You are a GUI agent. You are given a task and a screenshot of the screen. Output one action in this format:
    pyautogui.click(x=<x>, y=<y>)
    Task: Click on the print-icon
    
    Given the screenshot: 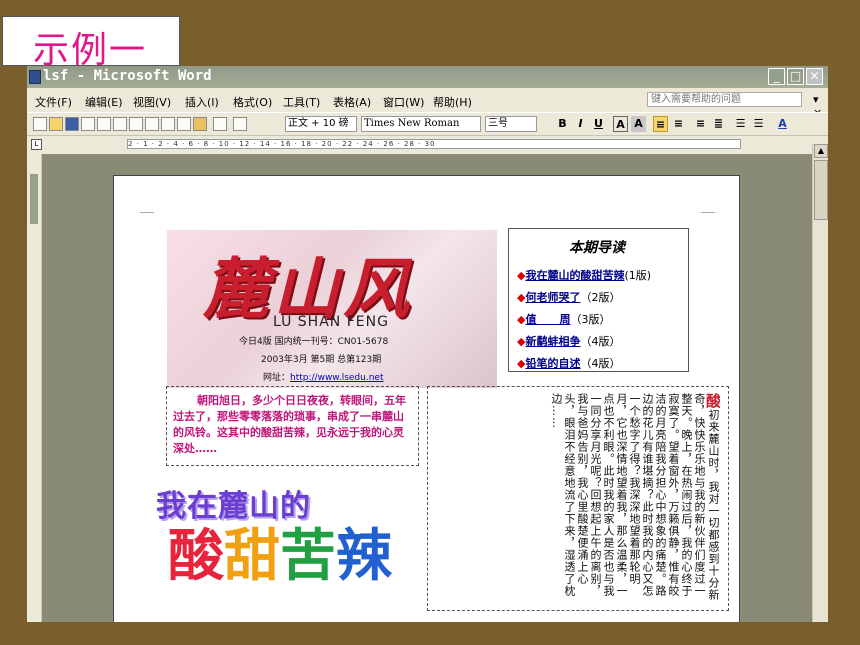 What is the action you would take?
    pyautogui.click(x=120, y=124)
    